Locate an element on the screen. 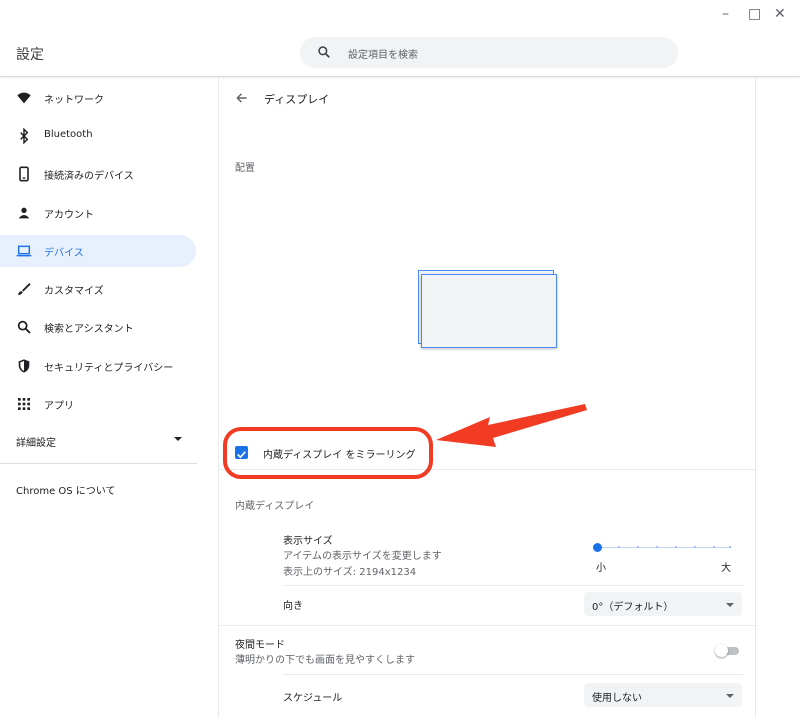 Image resolution: width=800 pixels, height=718 pixels. builtin-display-heading: 内蔵ディスプレイ is located at coordinates (275, 506).